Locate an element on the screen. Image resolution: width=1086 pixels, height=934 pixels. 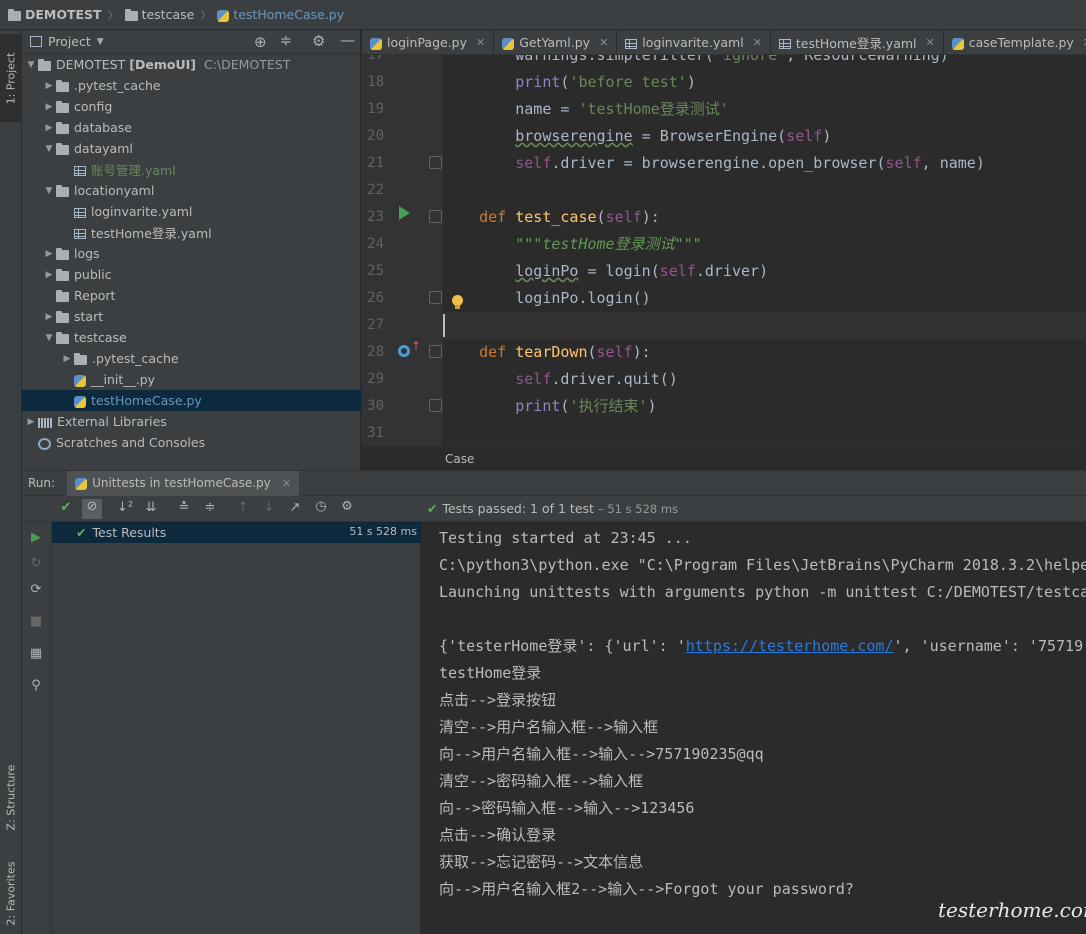
nav-crumb-root: DEMOTEST is located at coordinates (55, 14).